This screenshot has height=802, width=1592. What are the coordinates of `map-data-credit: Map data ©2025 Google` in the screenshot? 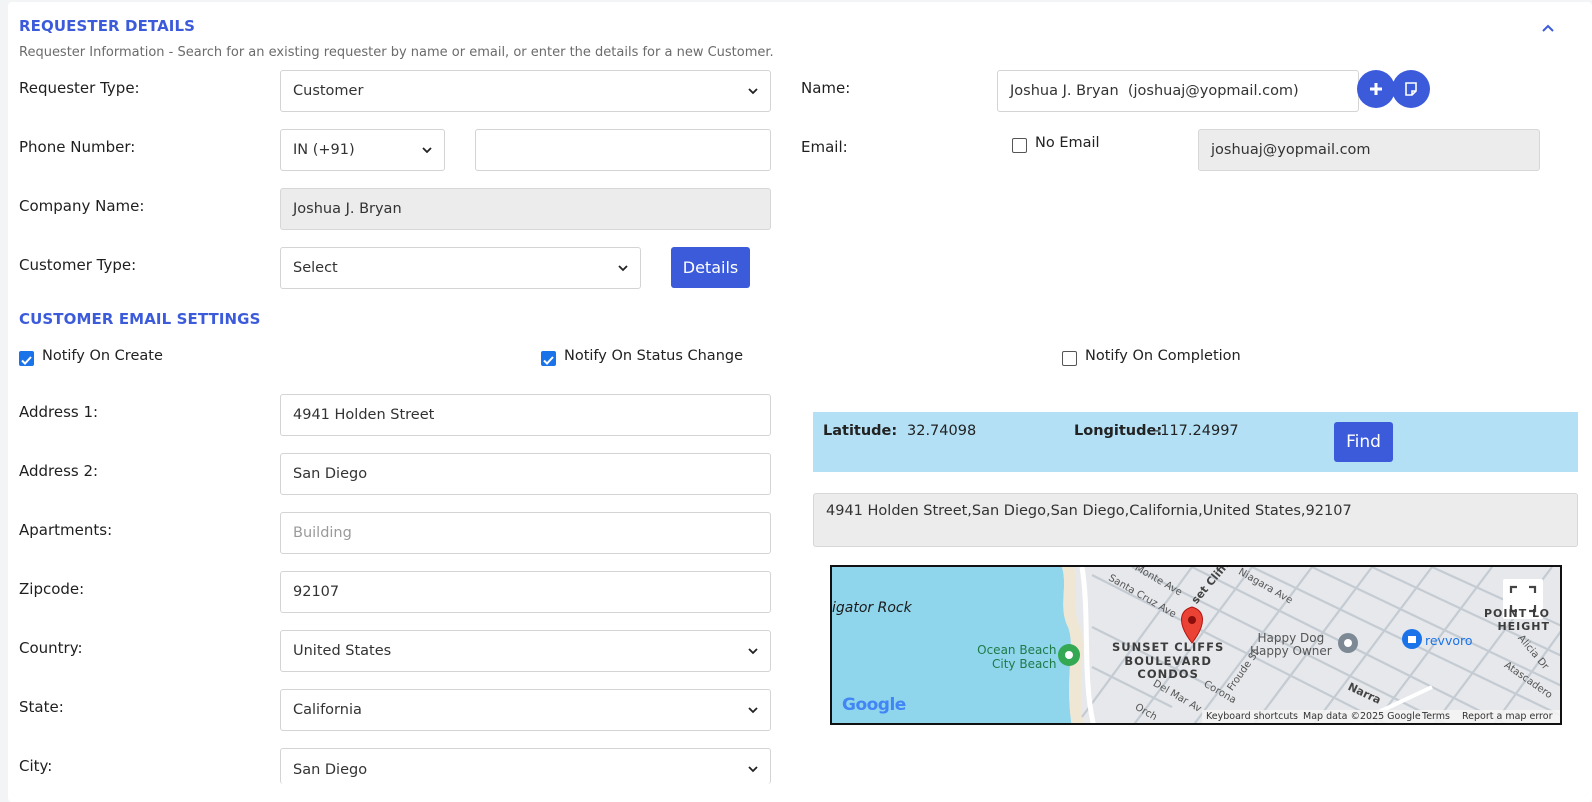 It's located at (1362, 716).